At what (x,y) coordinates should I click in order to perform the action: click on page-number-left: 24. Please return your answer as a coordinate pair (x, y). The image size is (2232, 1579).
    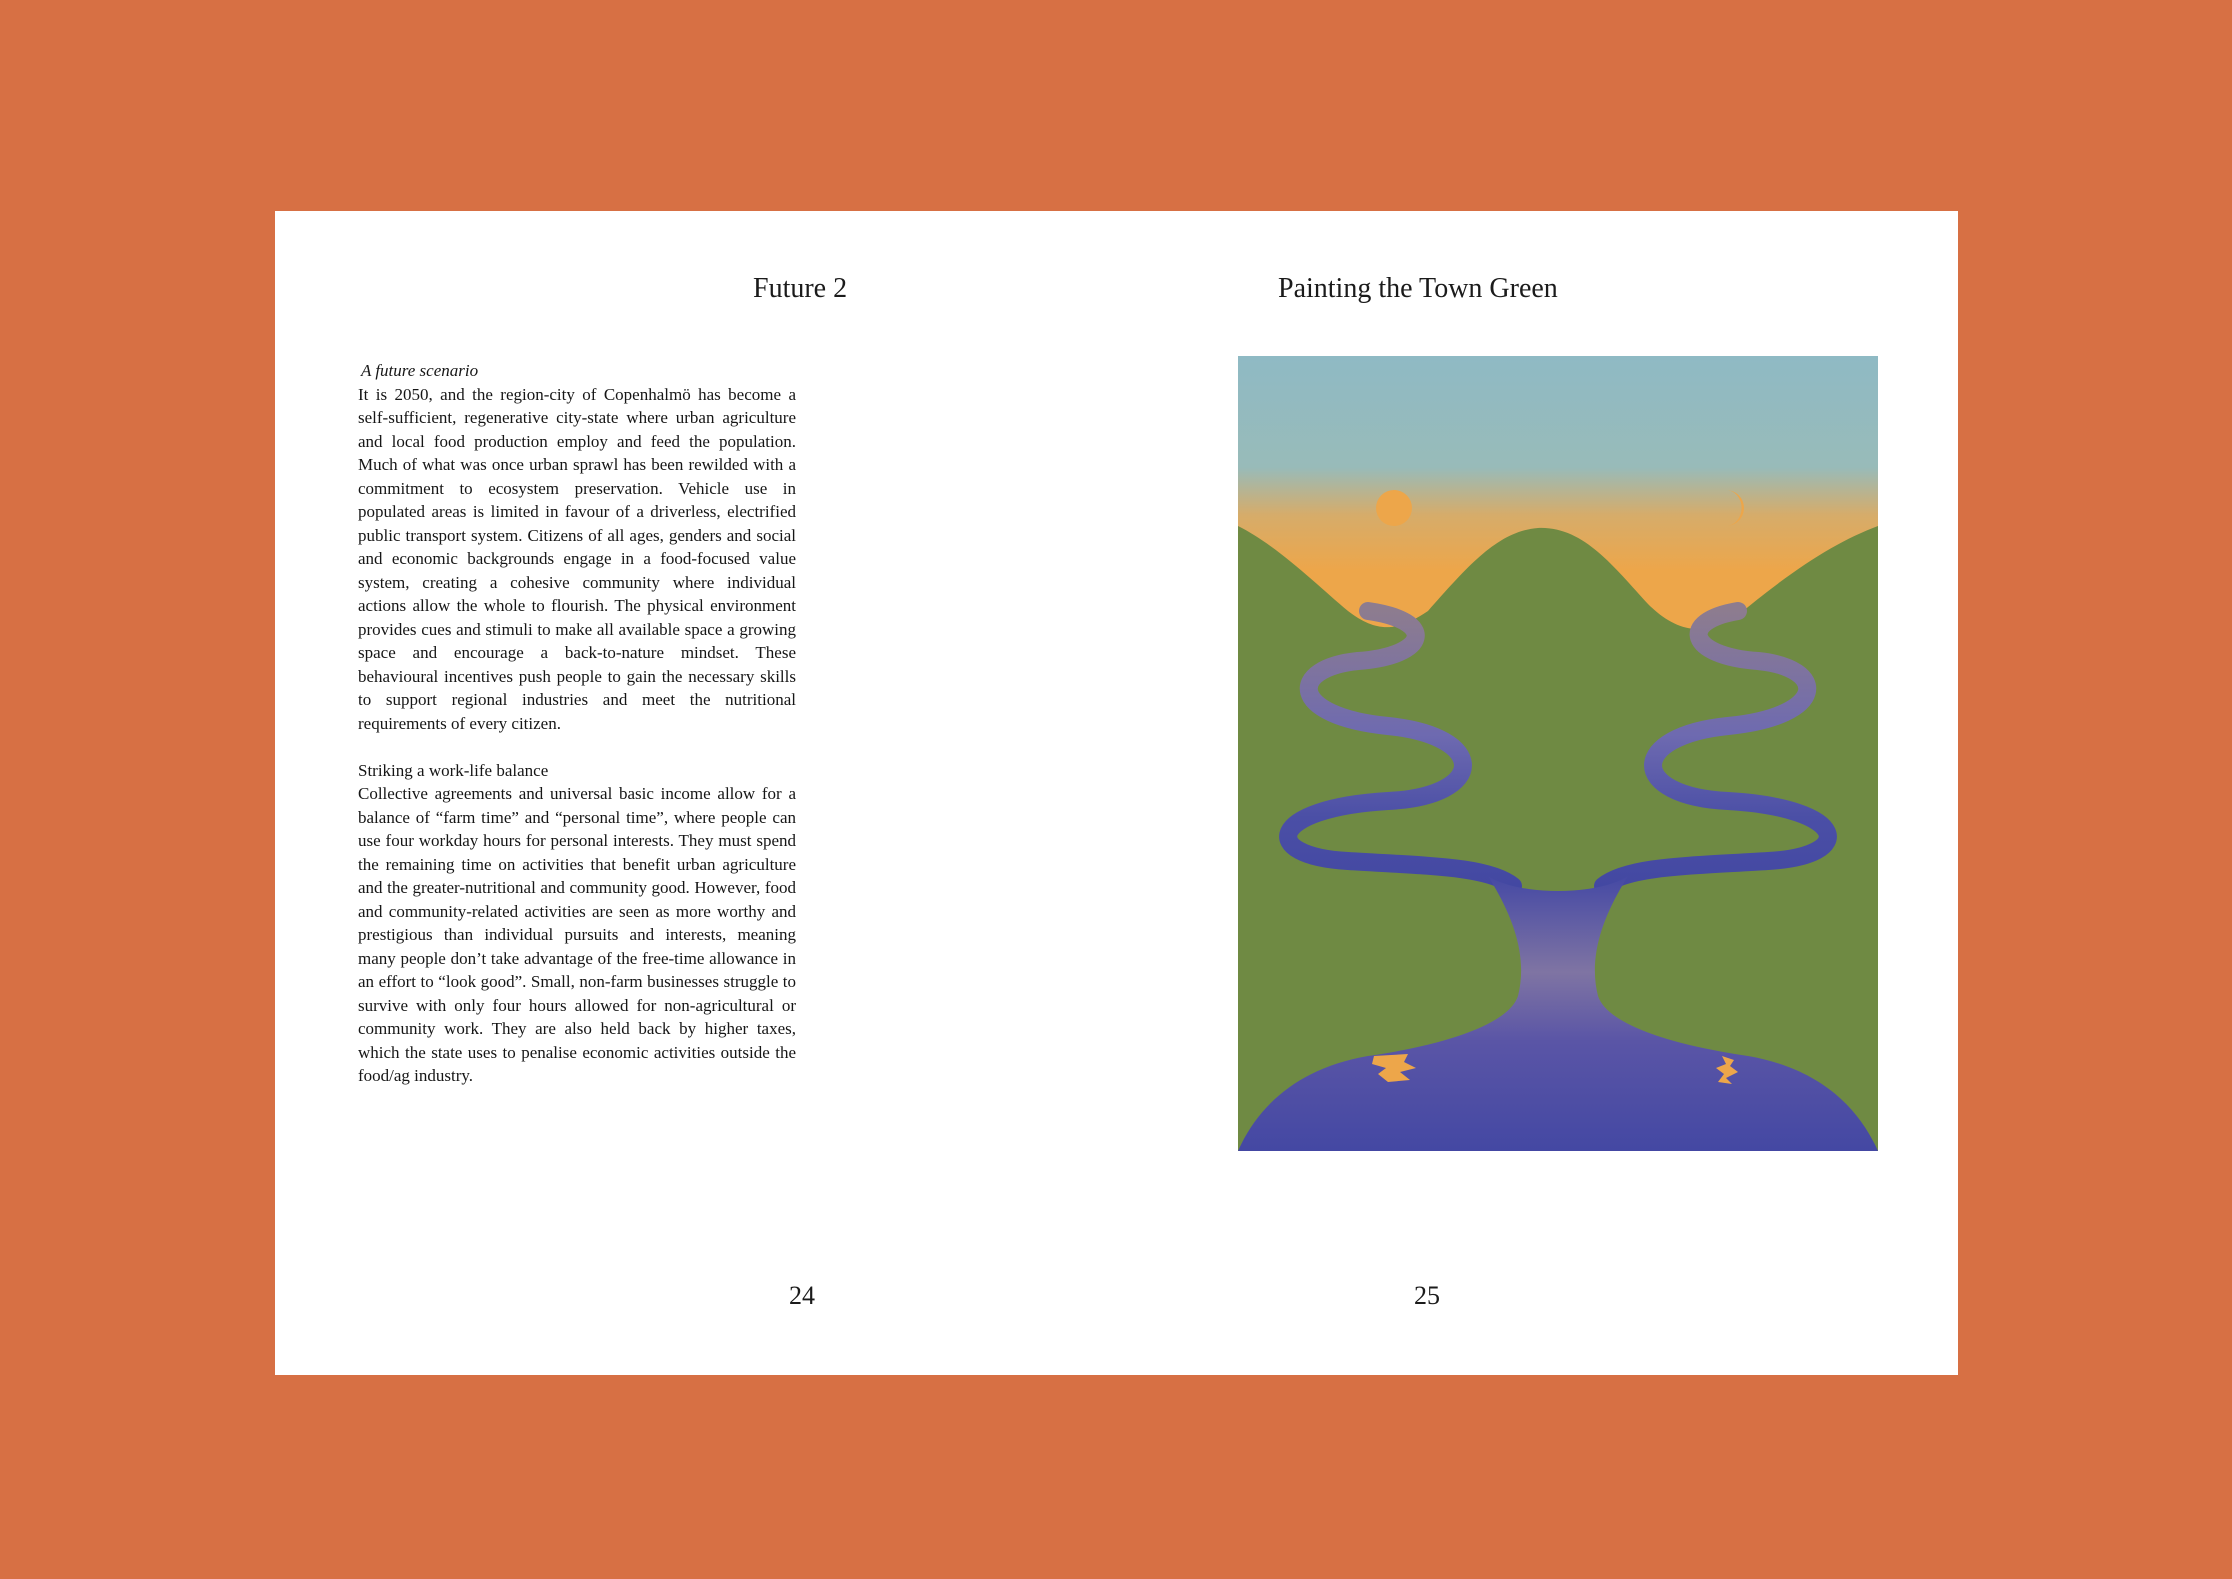
    Looking at the image, I should click on (802, 1295).